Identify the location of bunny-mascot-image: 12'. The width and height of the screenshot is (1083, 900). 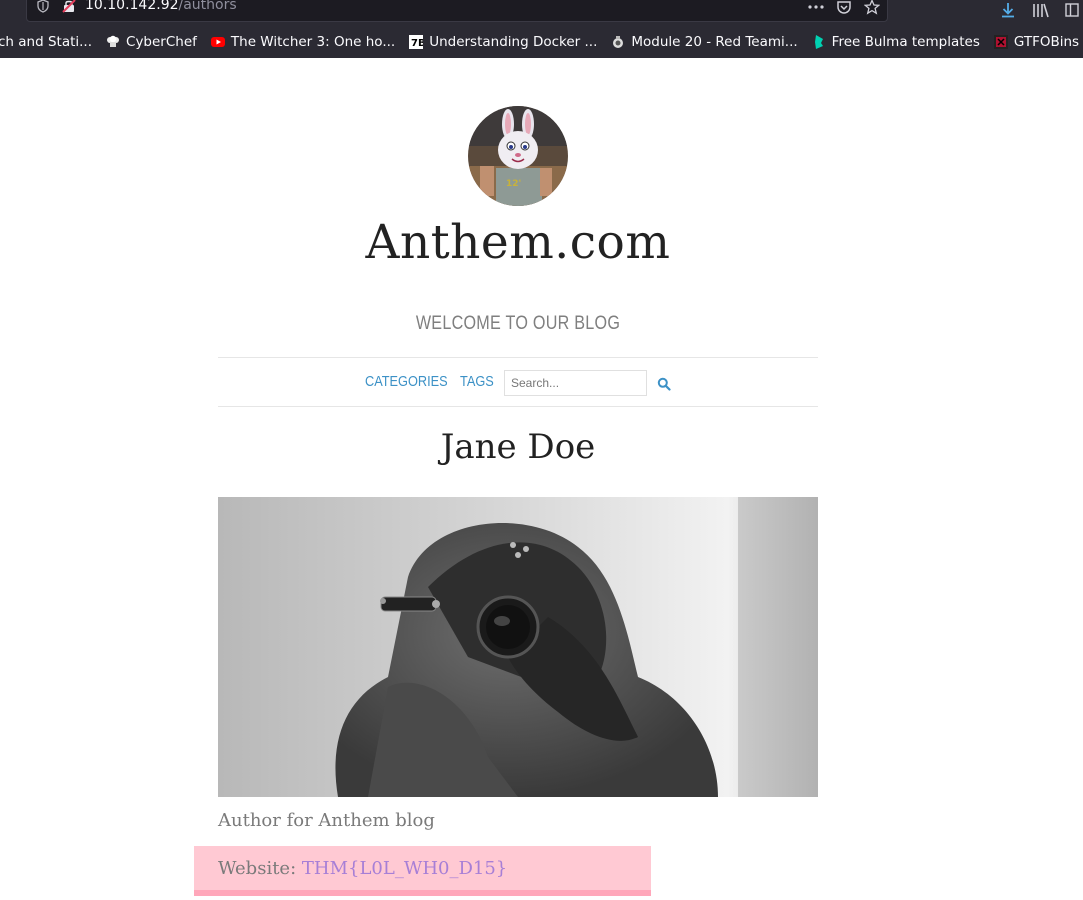
(518, 156).